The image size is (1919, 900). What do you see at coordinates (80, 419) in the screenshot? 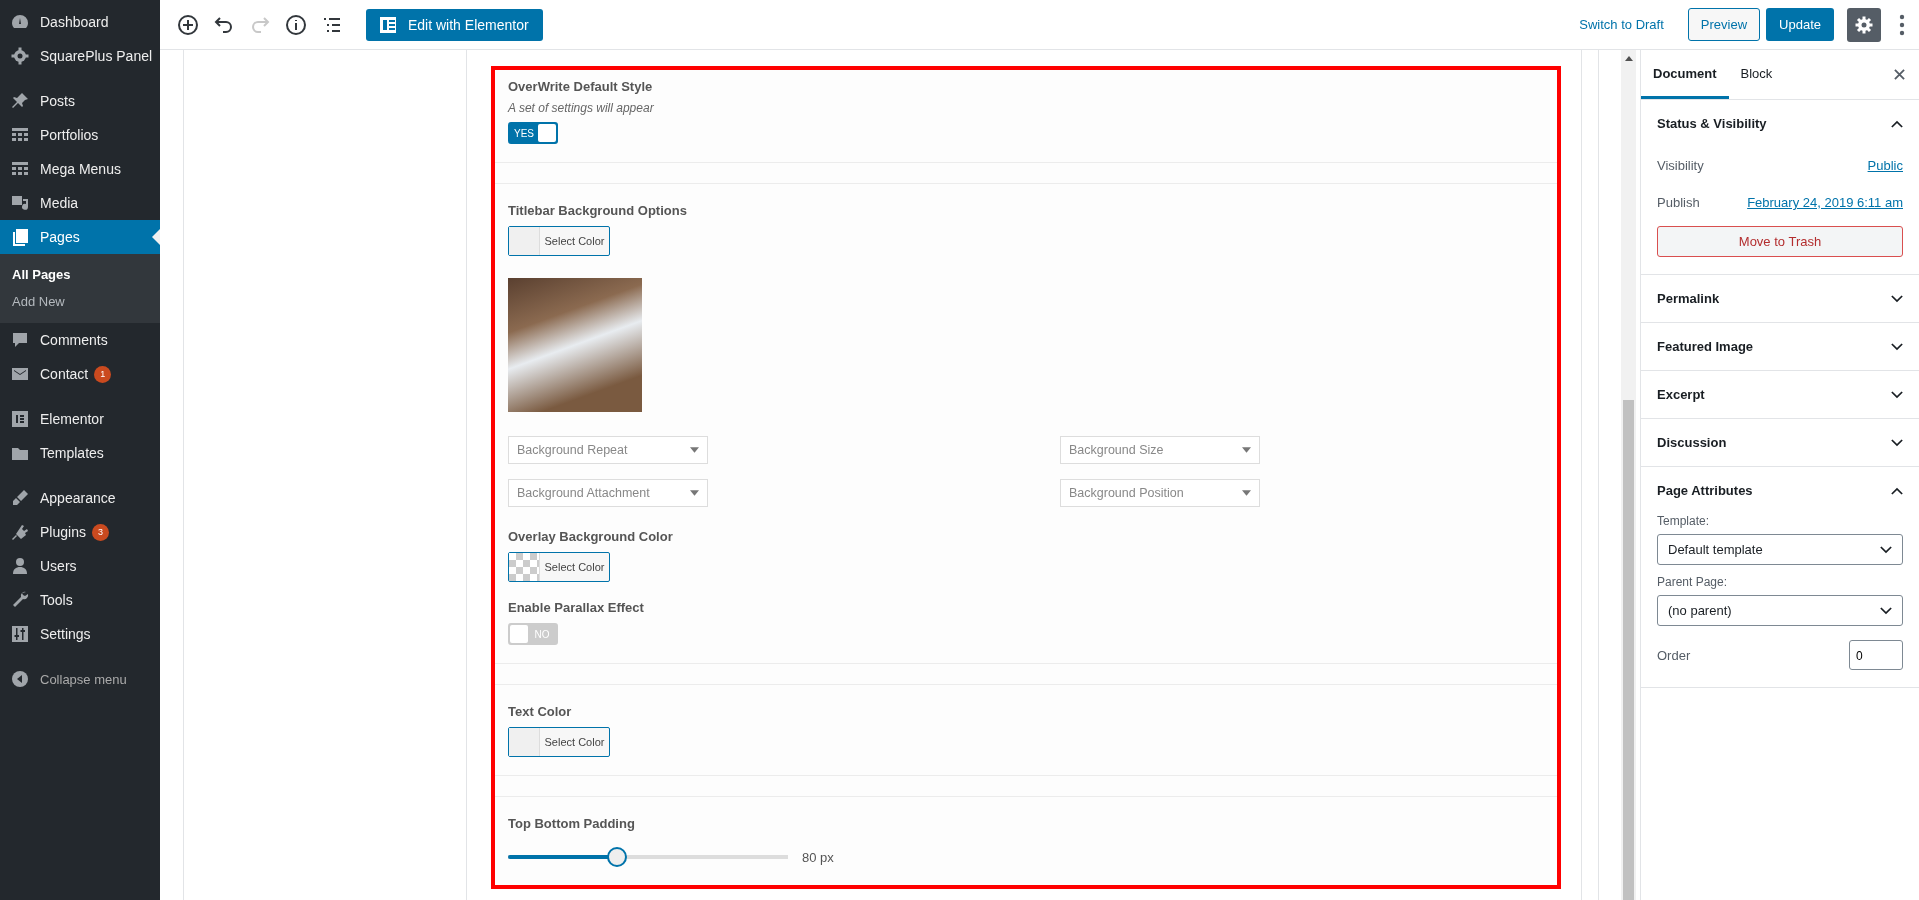
I see `menu-item: Elementor` at bounding box center [80, 419].